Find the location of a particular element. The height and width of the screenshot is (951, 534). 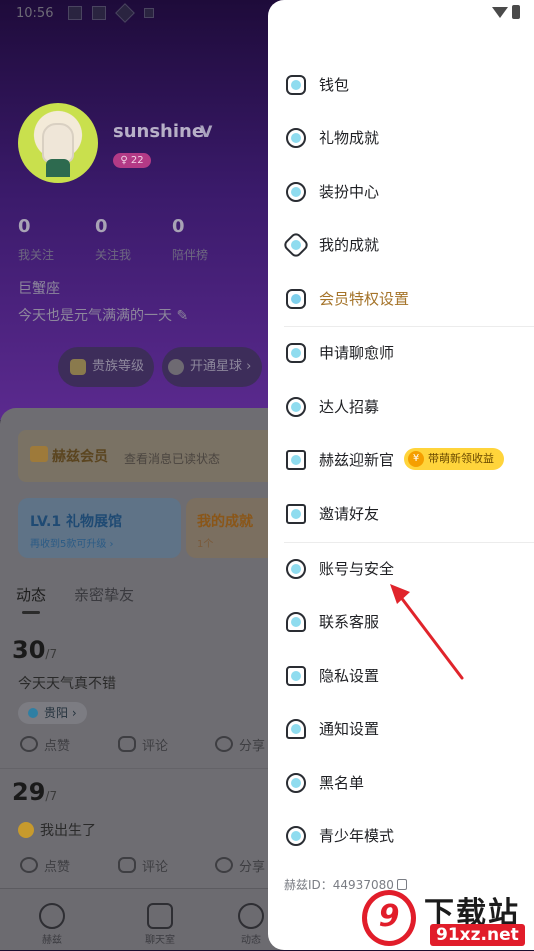

watermark: 9 下载站 91xz.net is located at coordinates (446, 919).